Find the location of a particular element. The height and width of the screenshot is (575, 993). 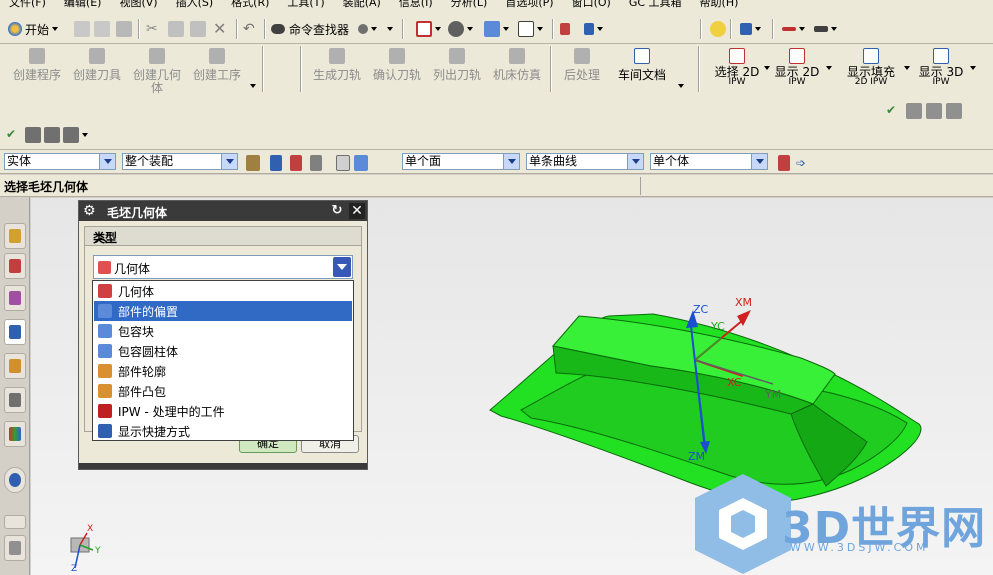

menu-item: 窗口(O) is located at coordinates (591, 4).